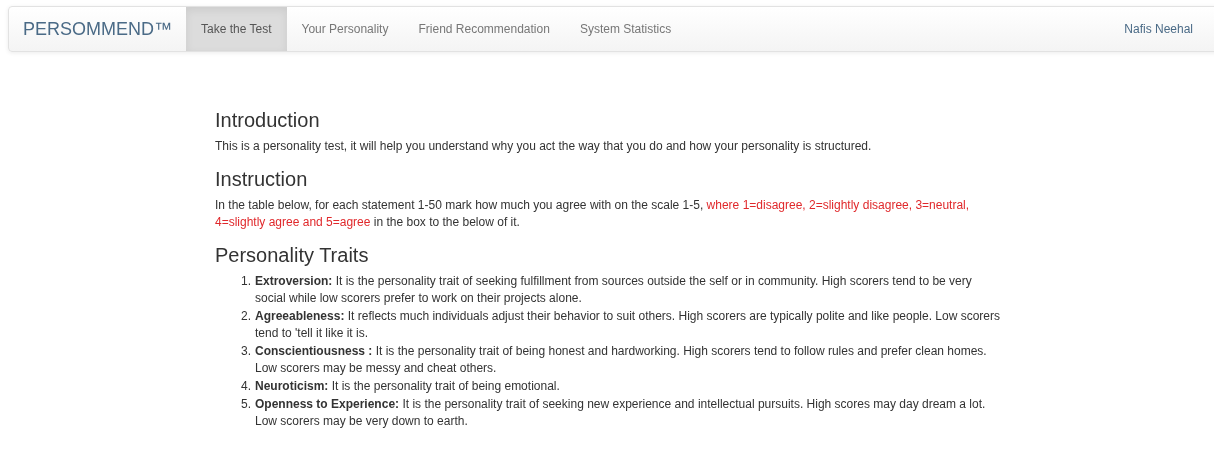  Describe the element at coordinates (544, 146) in the screenshot. I see `paragraph: This is a personality test, it will help you understand why you act the way that you do and how your personality is structured.` at that location.